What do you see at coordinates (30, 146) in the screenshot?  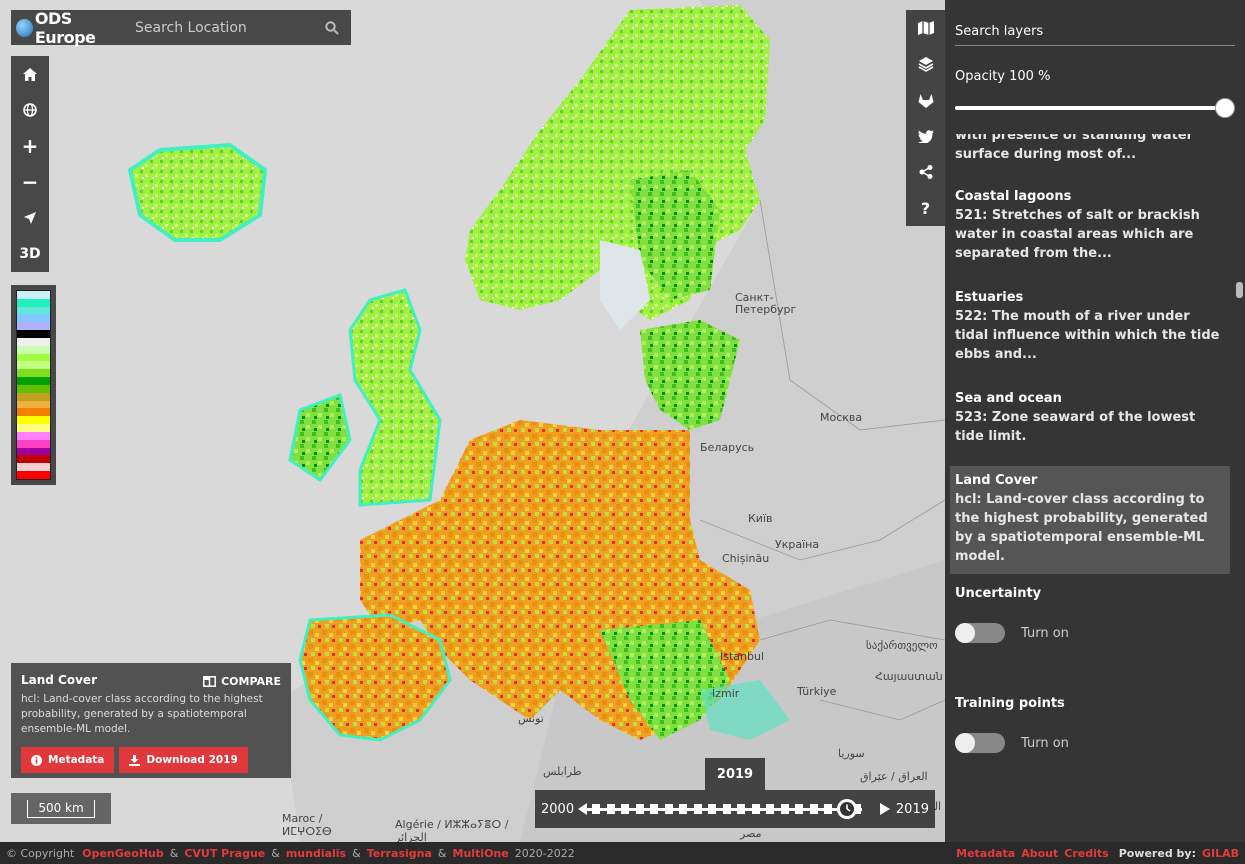 I see `zoom-in-button: +` at bounding box center [30, 146].